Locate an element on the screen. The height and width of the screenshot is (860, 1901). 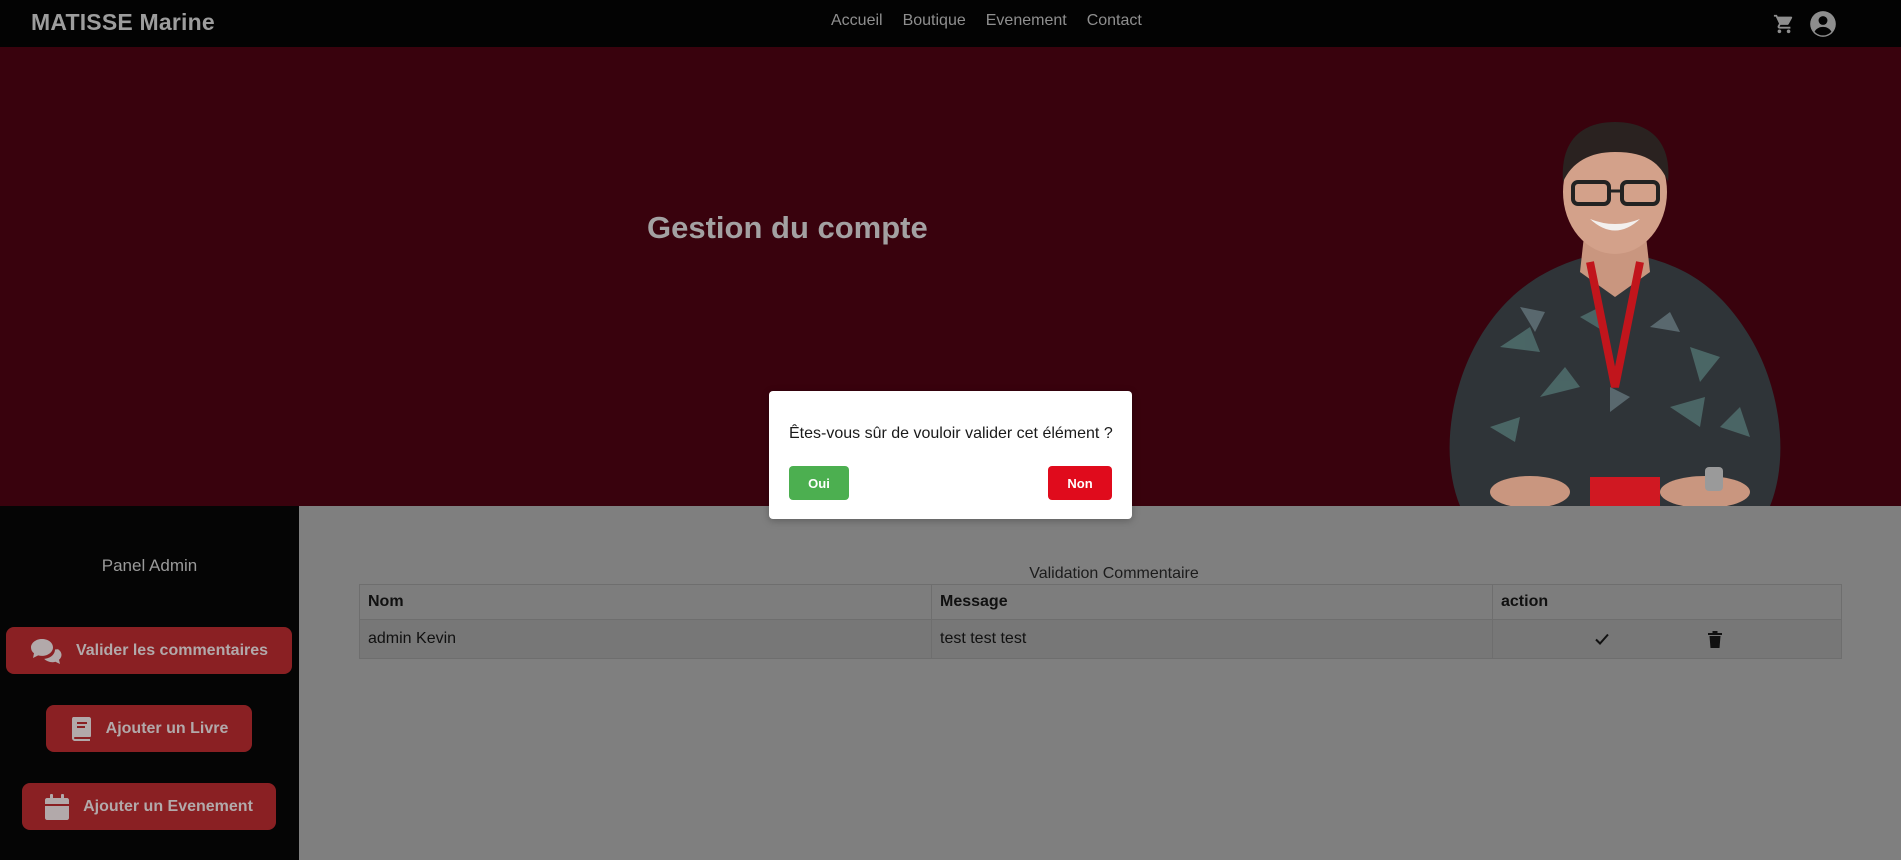
header-nom: Nom is located at coordinates (645, 602).